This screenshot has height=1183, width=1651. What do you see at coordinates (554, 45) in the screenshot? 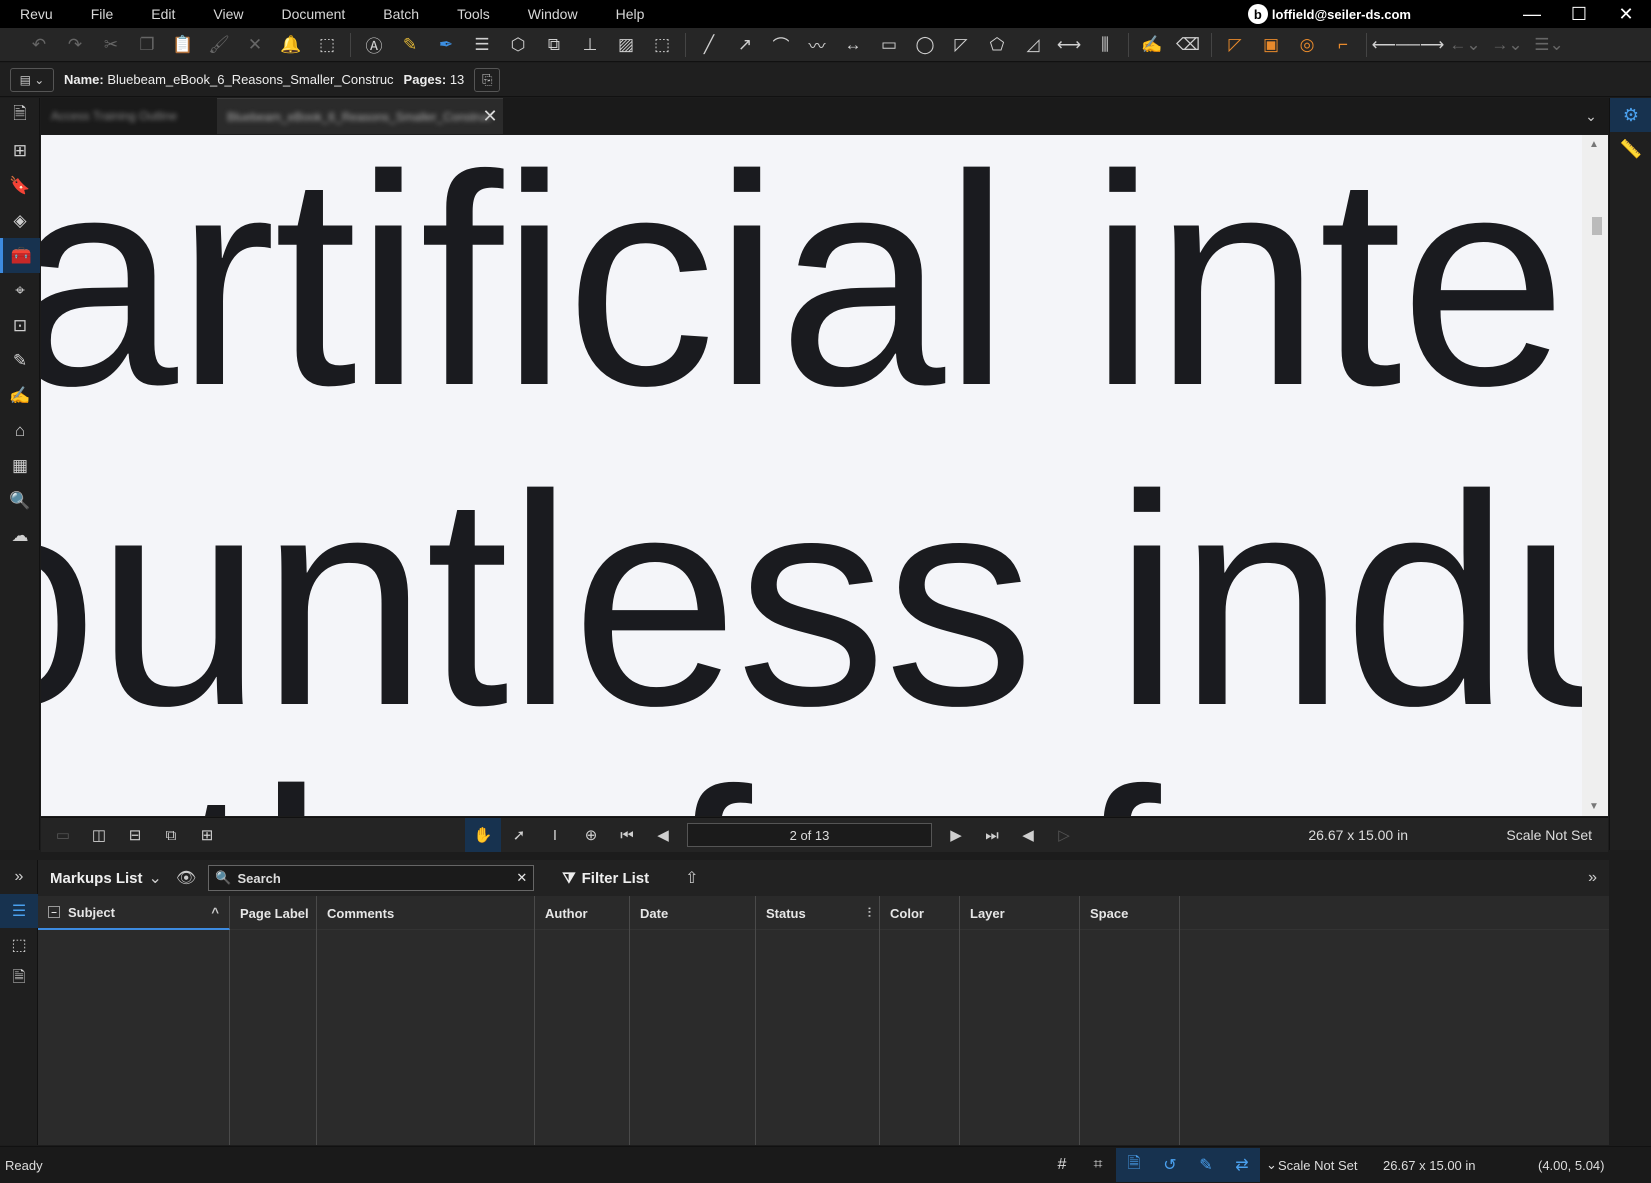
I see `note-icon: ⧉` at bounding box center [554, 45].